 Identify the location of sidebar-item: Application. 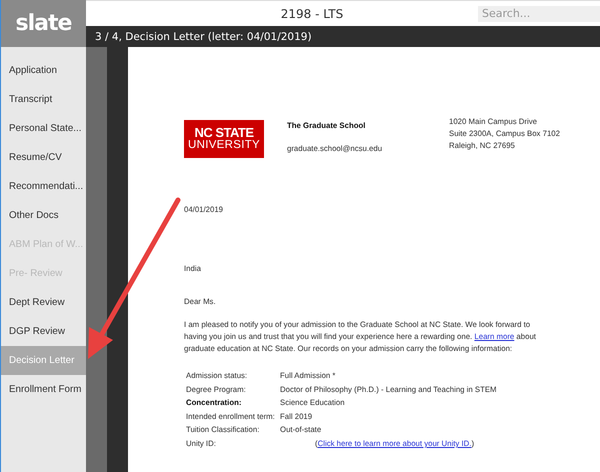
(43, 70).